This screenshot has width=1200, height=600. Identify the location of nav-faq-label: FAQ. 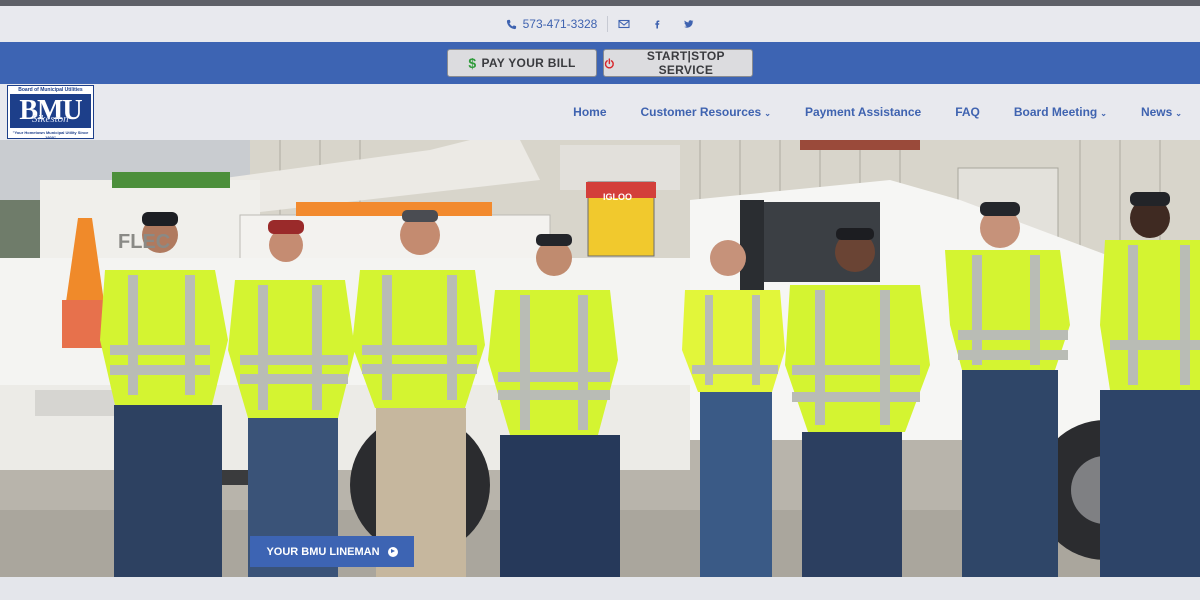
(967, 112).